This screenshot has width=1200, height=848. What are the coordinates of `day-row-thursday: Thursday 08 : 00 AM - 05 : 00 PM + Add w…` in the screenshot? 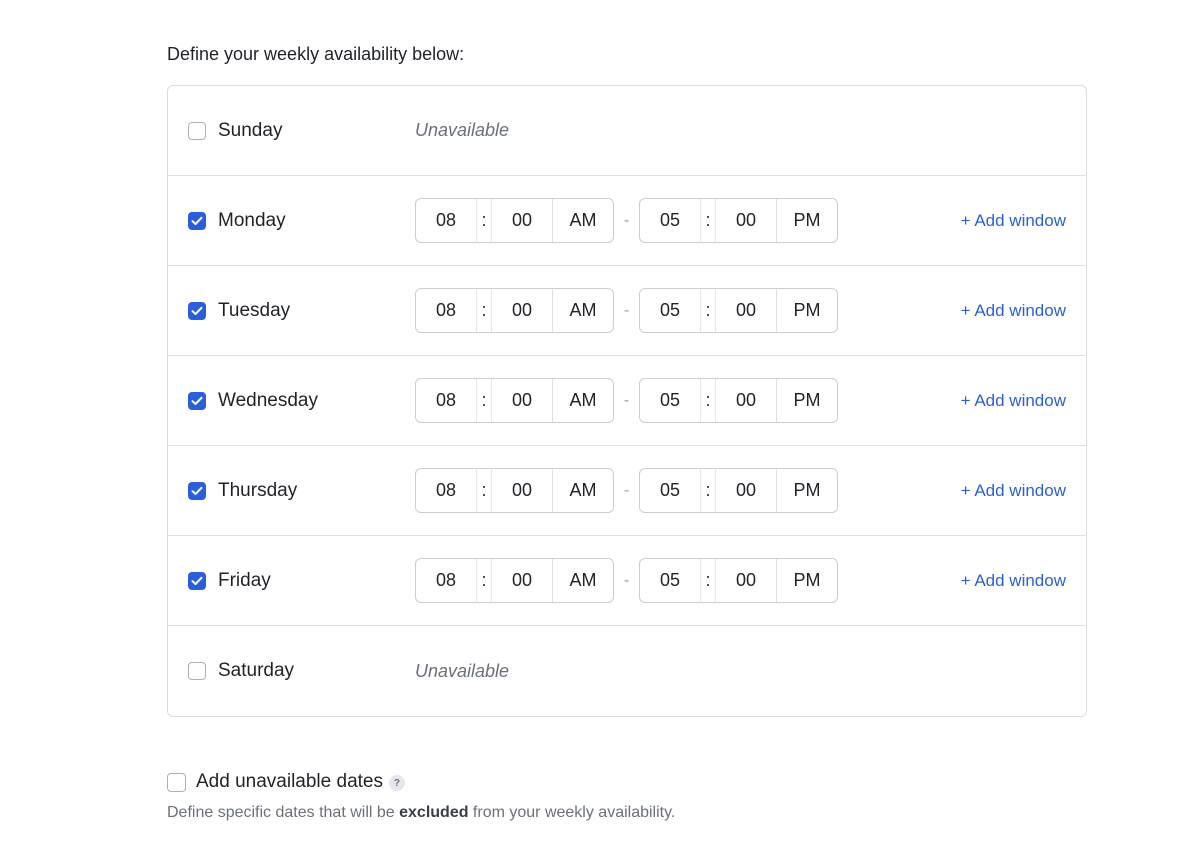 It's located at (627, 491).